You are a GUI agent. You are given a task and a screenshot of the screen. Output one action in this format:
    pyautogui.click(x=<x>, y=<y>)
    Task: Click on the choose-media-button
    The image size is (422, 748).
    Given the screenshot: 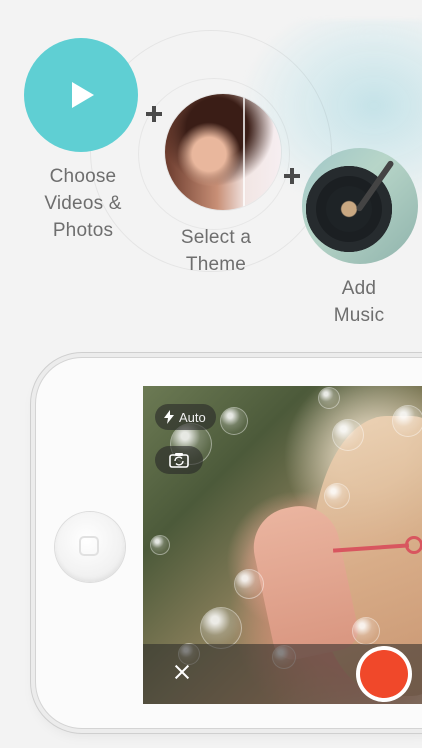 What is the action you would take?
    pyautogui.click(x=81, y=95)
    